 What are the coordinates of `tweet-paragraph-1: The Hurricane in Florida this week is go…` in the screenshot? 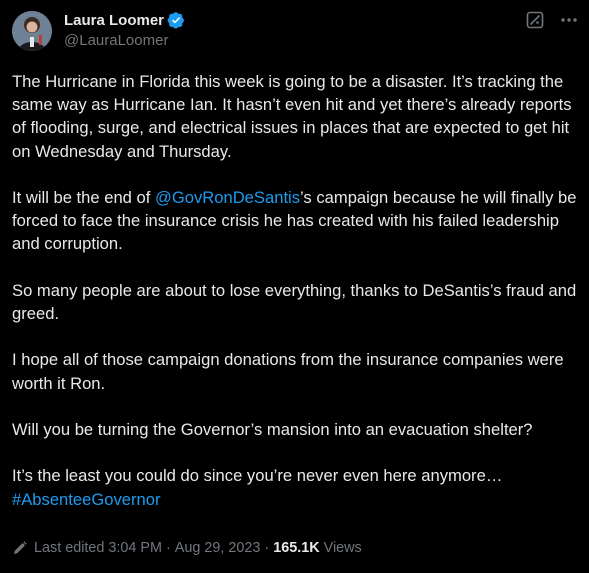 It's located at (292, 116).